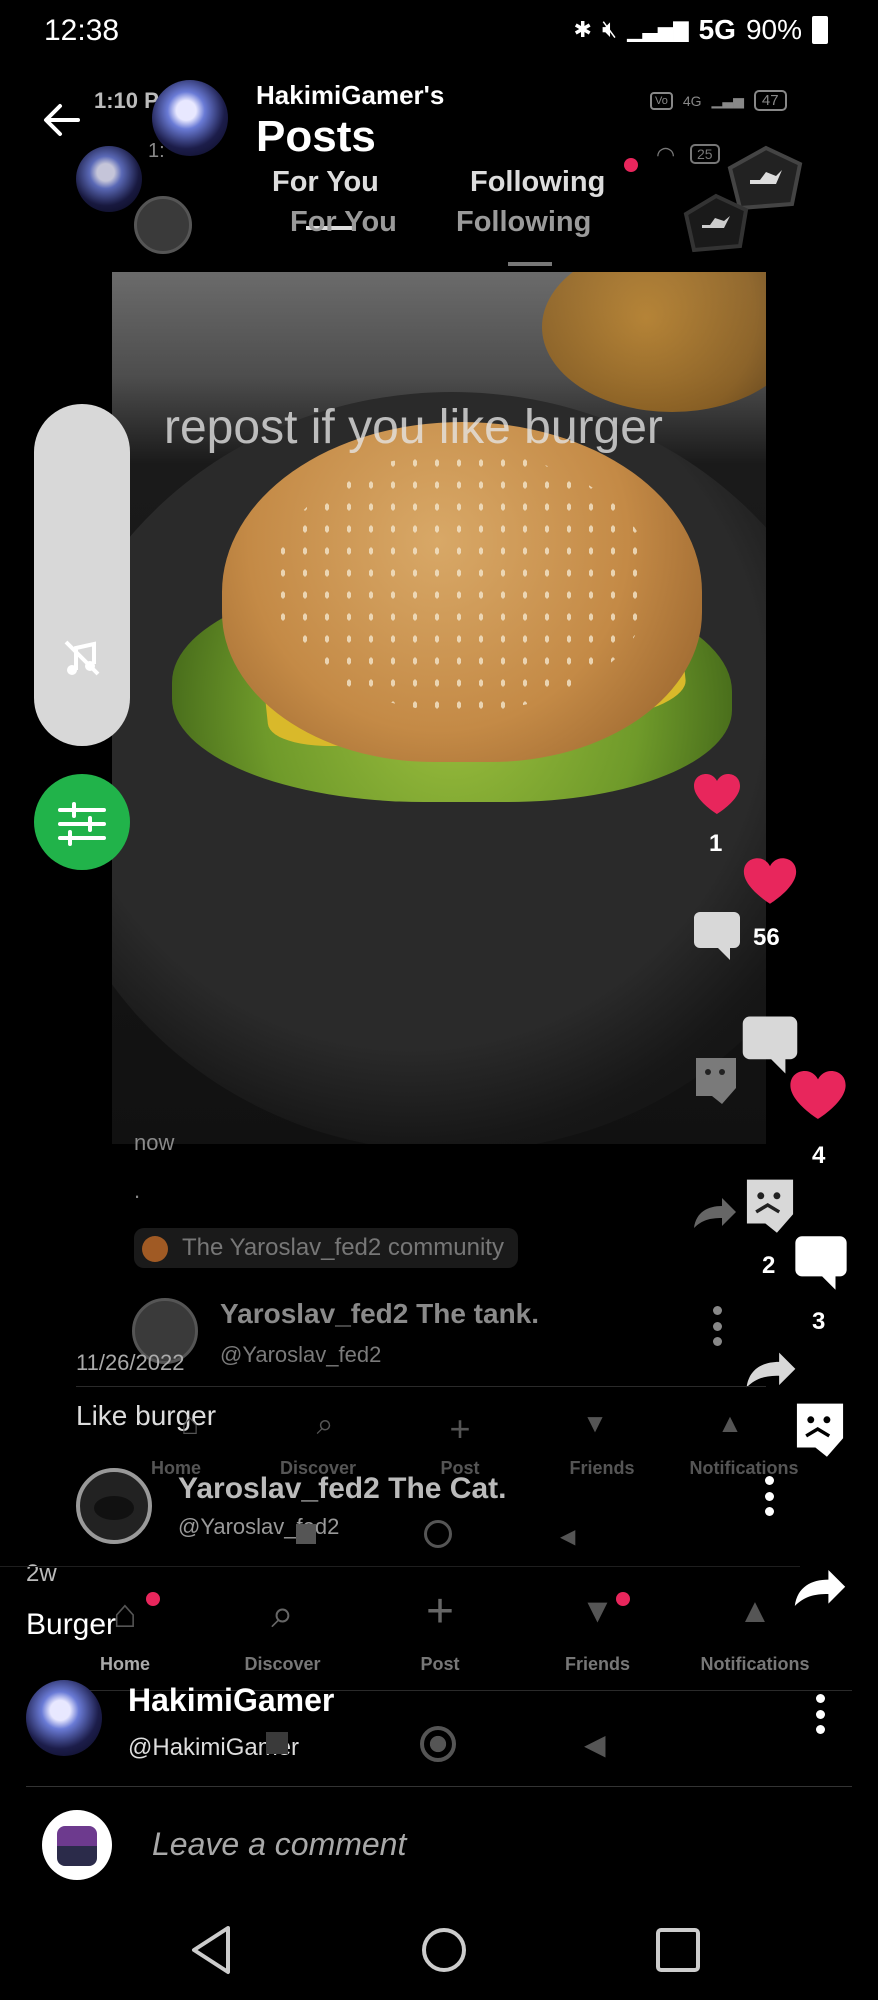 The height and width of the screenshot is (2000, 878). Describe the element at coordinates (212, 1950) in the screenshot. I see `system-back-icon` at that location.